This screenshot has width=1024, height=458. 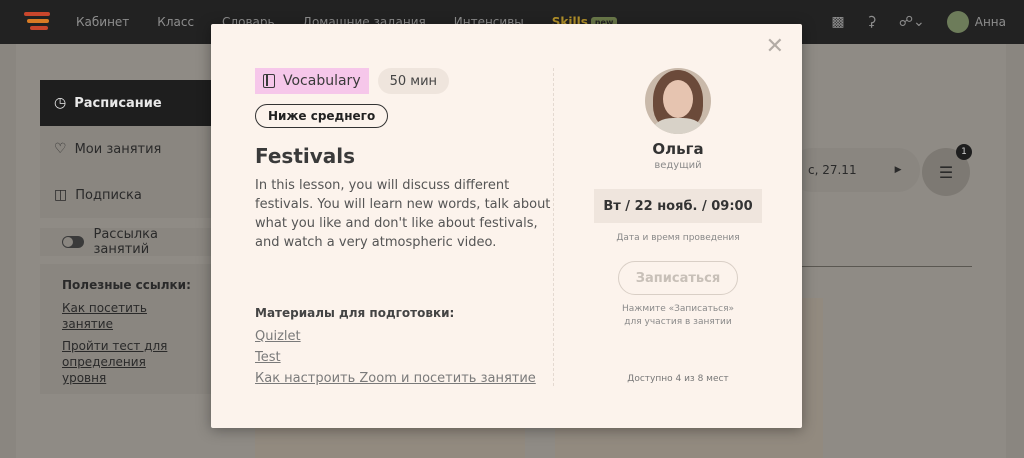 What do you see at coordinates (269, 81) in the screenshot?
I see `book-icon` at bounding box center [269, 81].